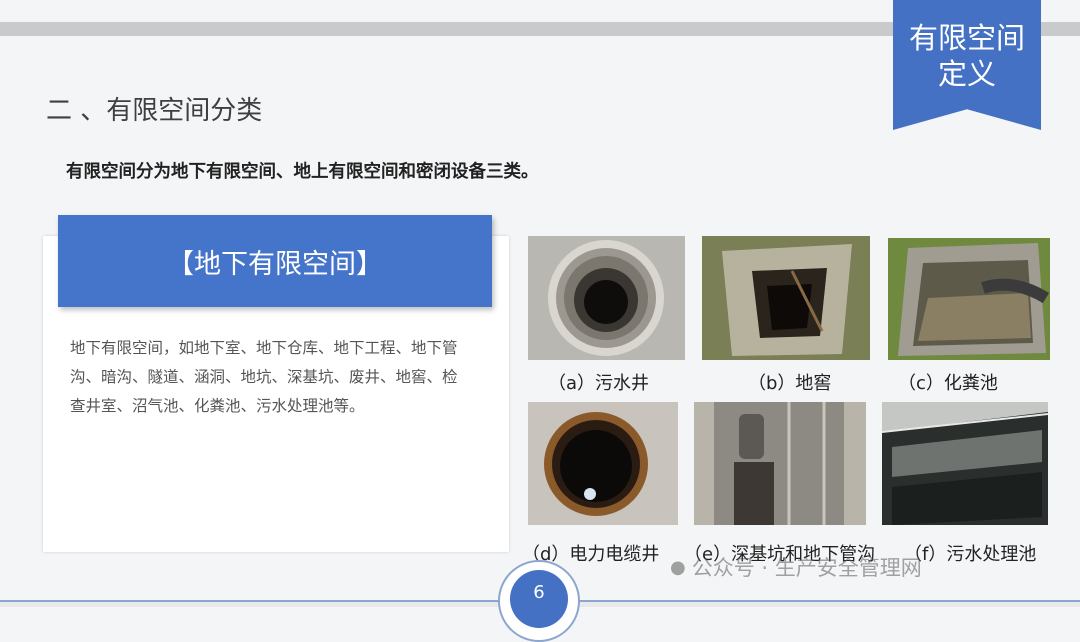 The width and height of the screenshot is (1080, 642). Describe the element at coordinates (966, 74) in the screenshot. I see `banner-line2: 定义` at that location.